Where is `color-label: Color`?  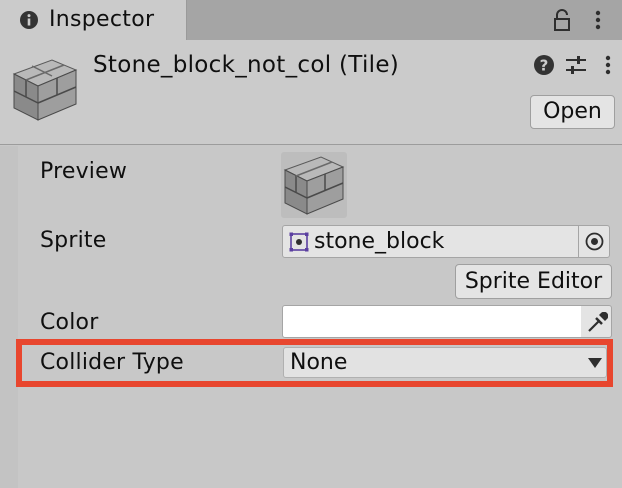 color-label: Color is located at coordinates (69, 322).